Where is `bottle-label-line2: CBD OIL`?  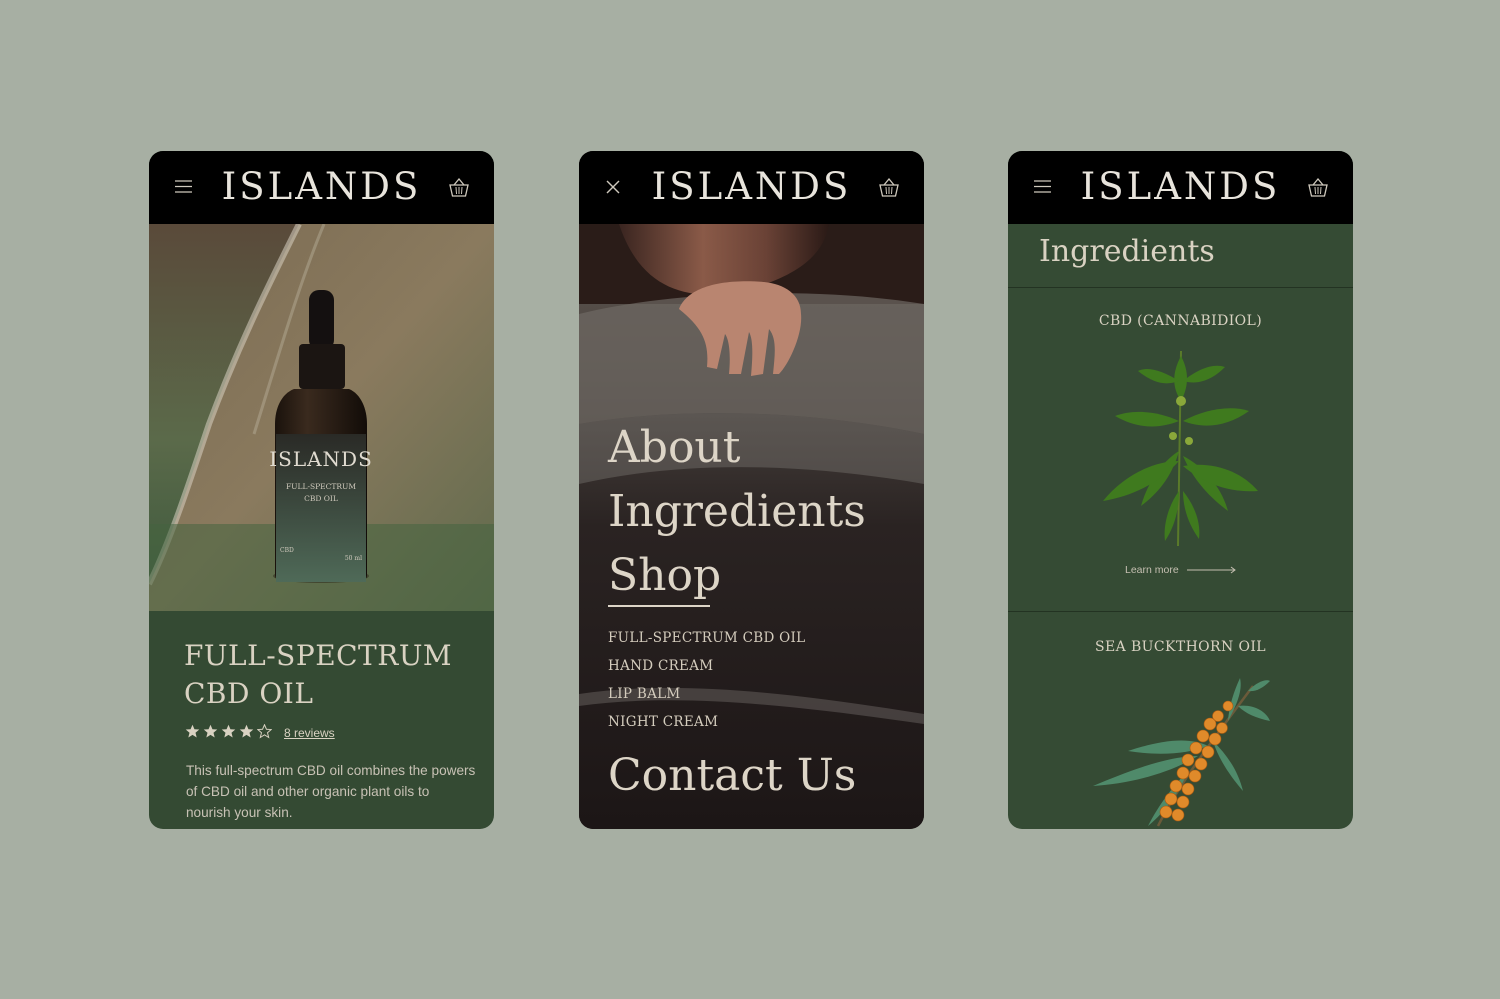 bottle-label-line2: CBD OIL is located at coordinates (321, 498).